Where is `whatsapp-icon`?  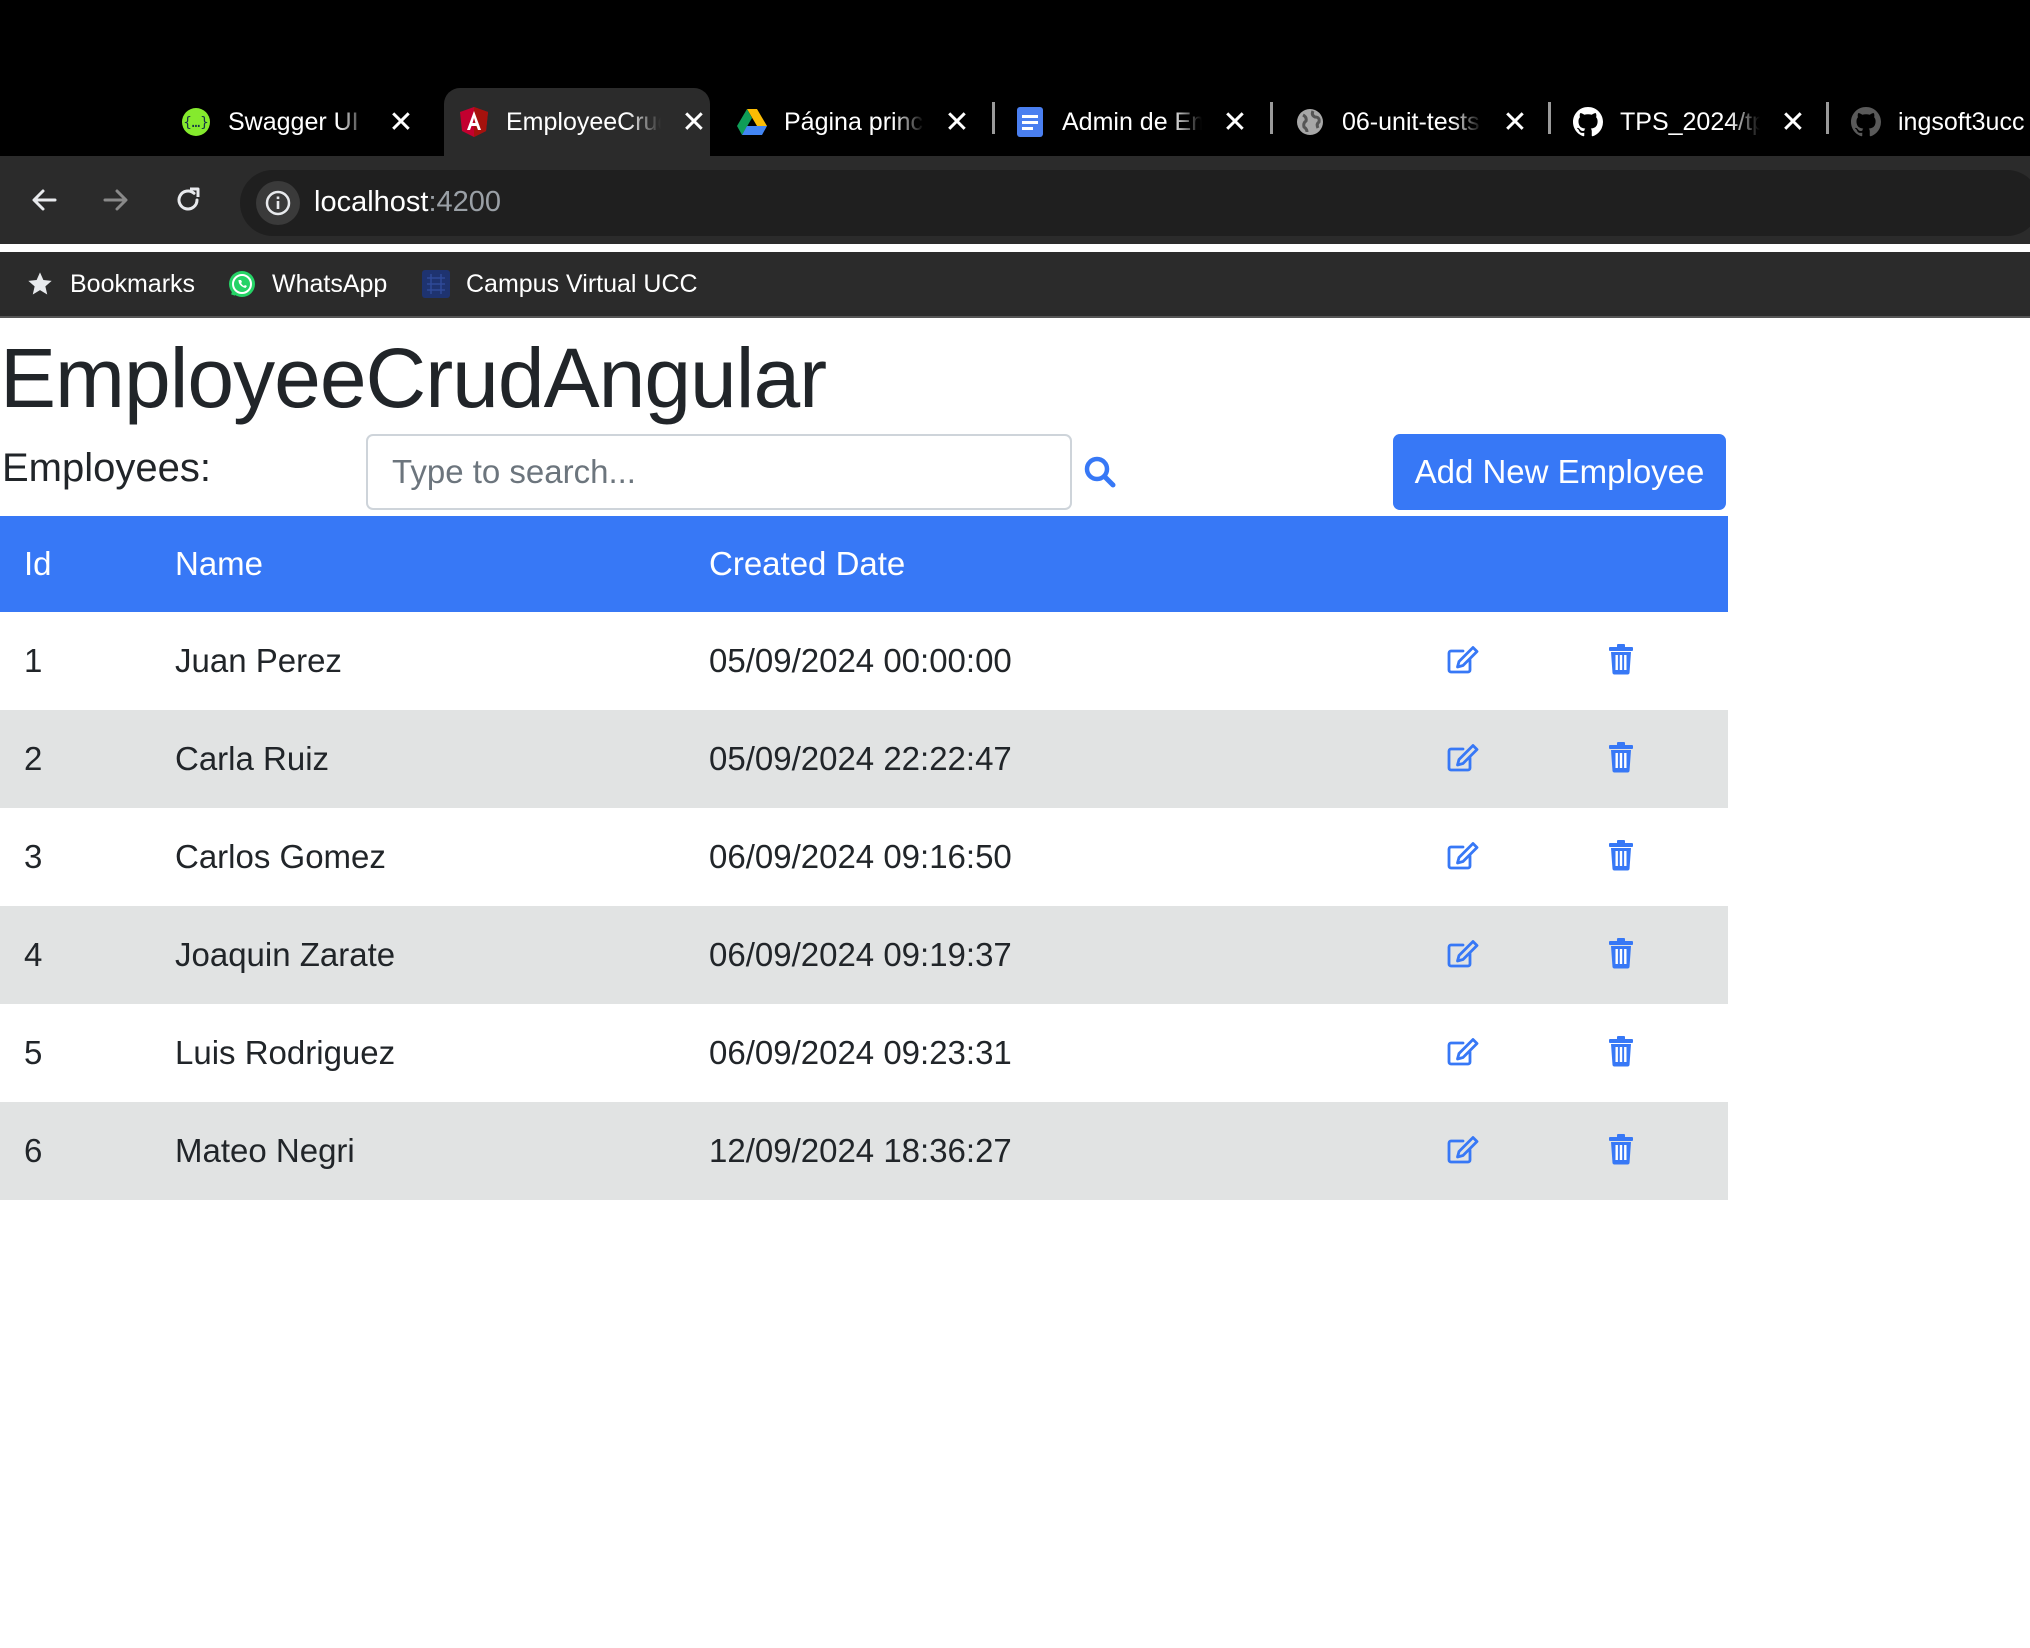
whatsapp-icon is located at coordinates (242, 284).